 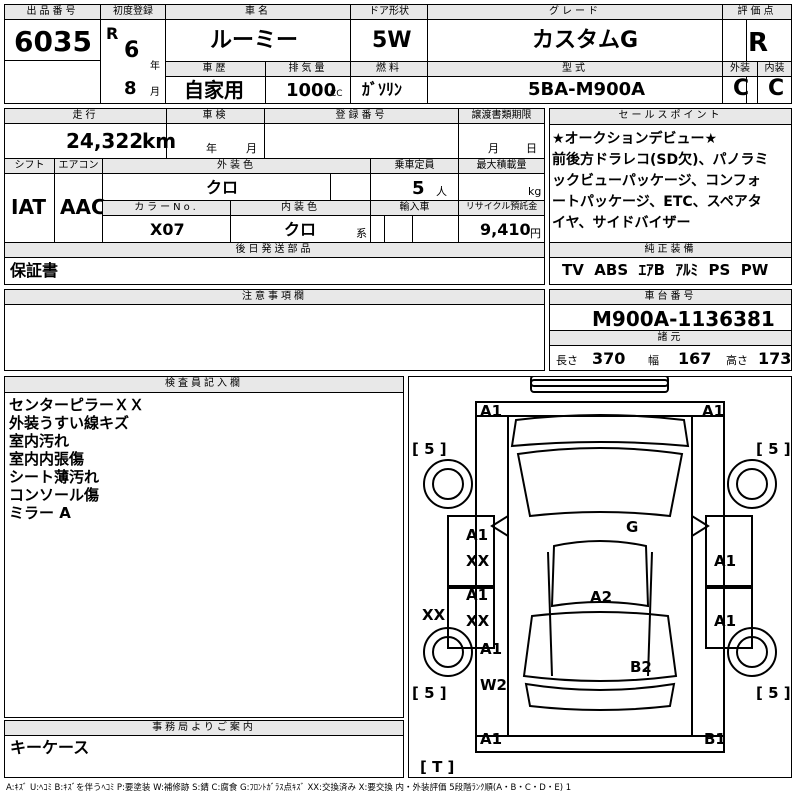 What do you see at coordinates (632, 527) in the screenshot?
I see `damage-mark: G` at bounding box center [632, 527].